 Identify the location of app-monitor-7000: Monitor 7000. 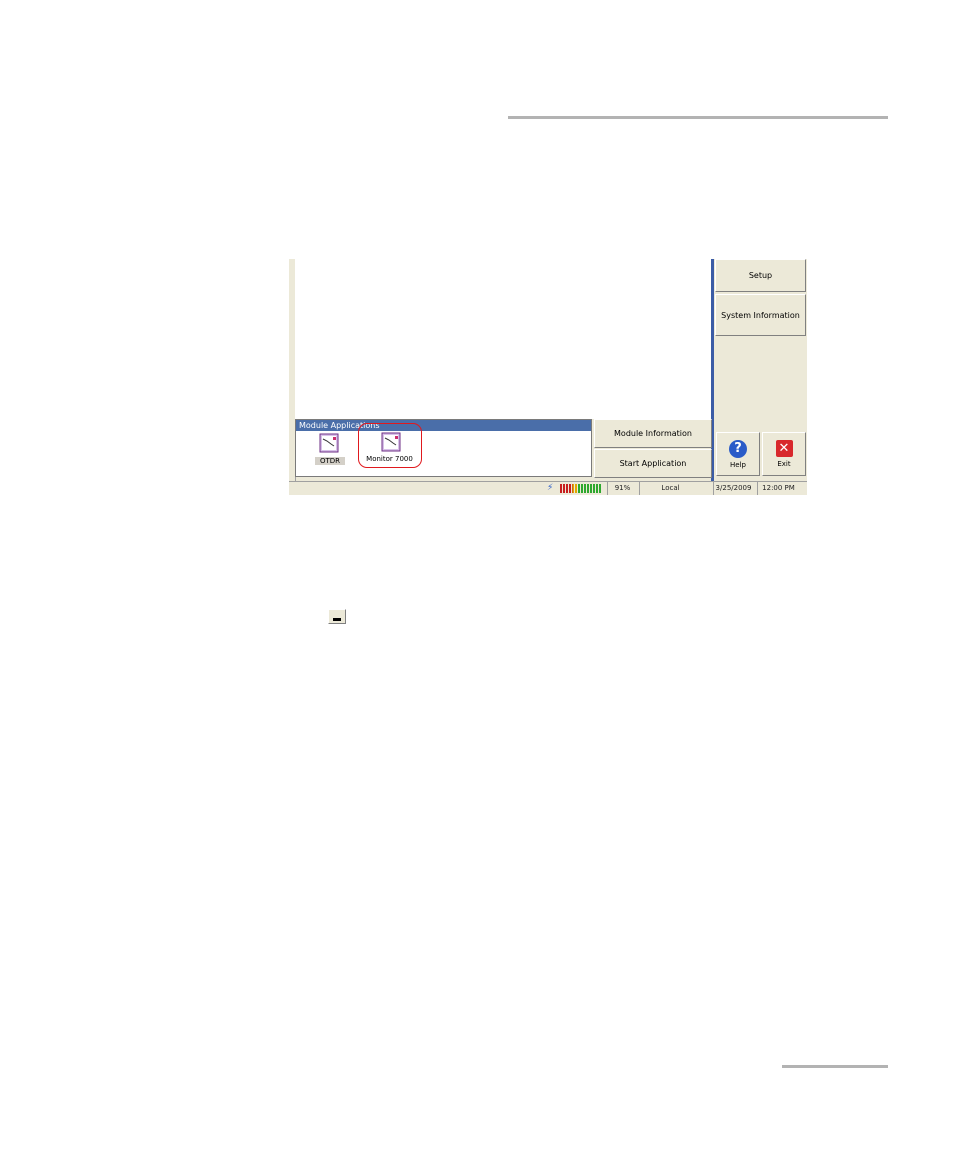
(390, 445).